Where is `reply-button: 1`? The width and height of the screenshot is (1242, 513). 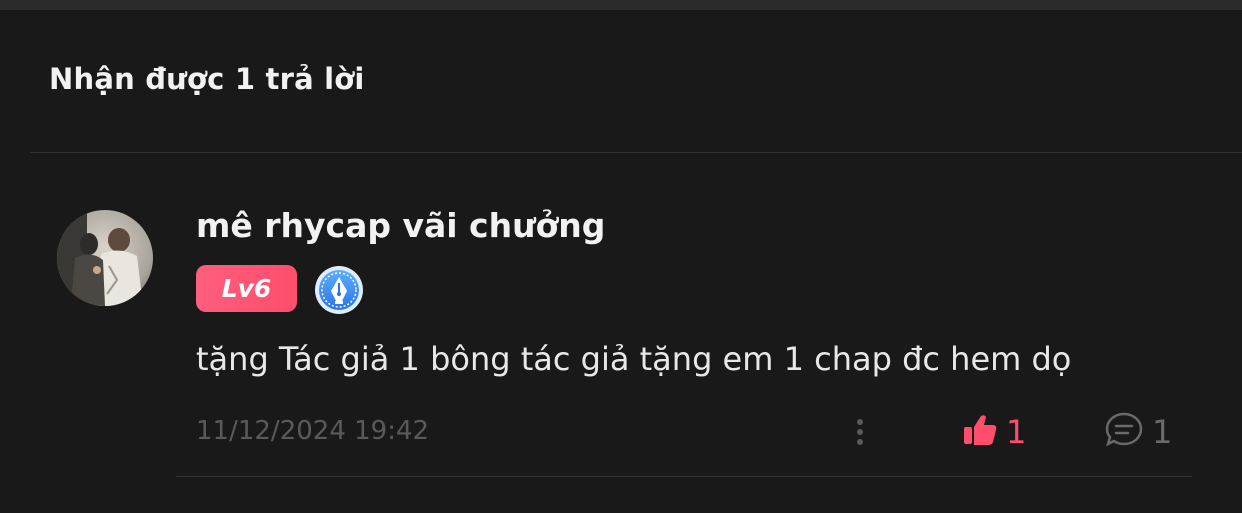 reply-button: 1 is located at coordinates (1138, 432).